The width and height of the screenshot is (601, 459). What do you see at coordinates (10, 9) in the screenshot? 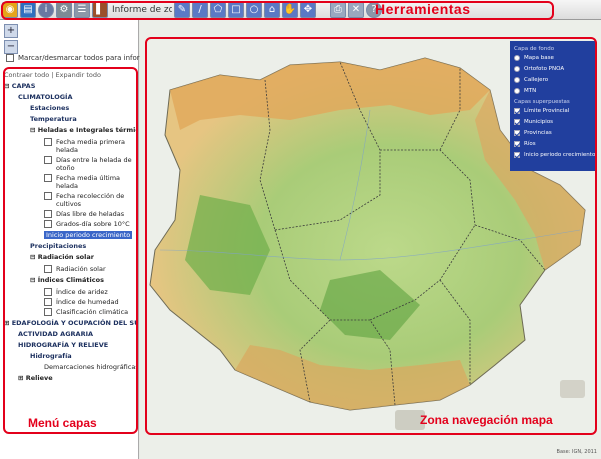
I see `globe-icon: ◉` at bounding box center [10, 9].